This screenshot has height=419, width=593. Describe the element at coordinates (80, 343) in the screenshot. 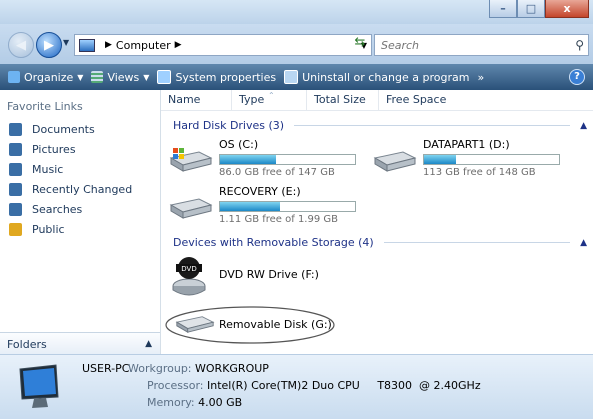

I see `folders-toggle: Folders ▲` at that location.